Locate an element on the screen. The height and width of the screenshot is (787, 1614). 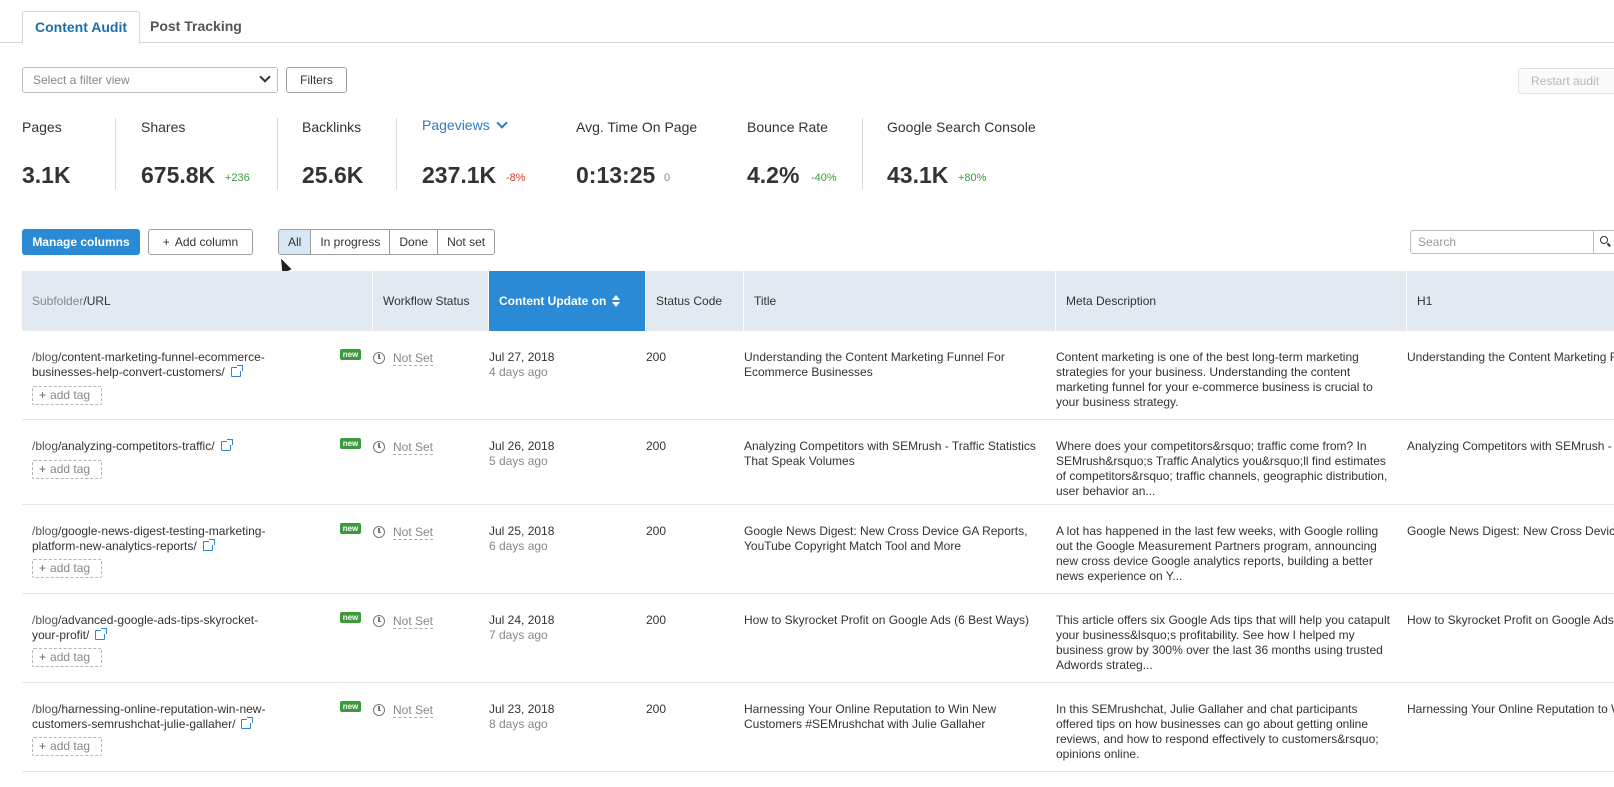
segment-all: All is located at coordinates (295, 242).